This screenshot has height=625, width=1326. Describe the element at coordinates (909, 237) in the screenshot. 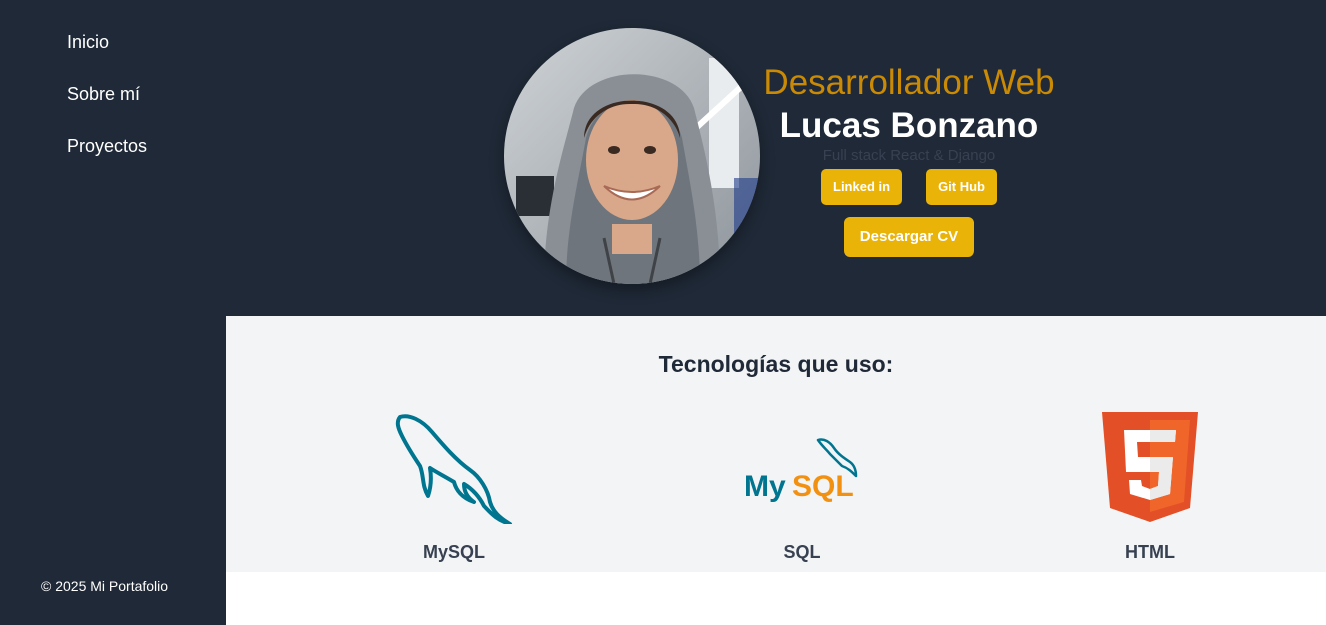

I see `download-cv-button: Descargar CV` at that location.